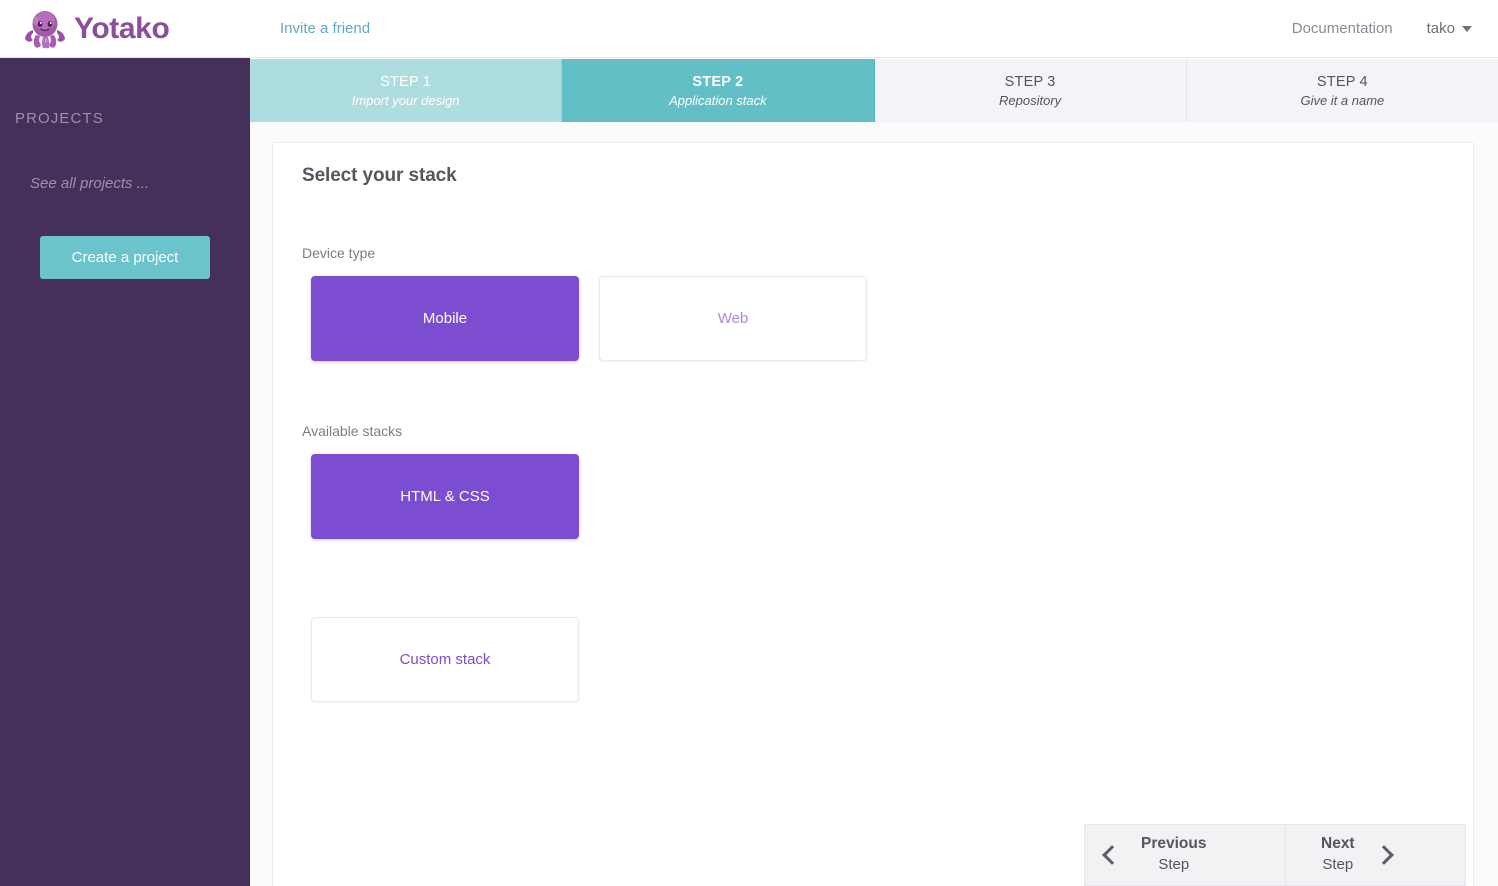 The image size is (1498, 886). I want to click on custom-stack-row: Custom stack, so click(873, 620).